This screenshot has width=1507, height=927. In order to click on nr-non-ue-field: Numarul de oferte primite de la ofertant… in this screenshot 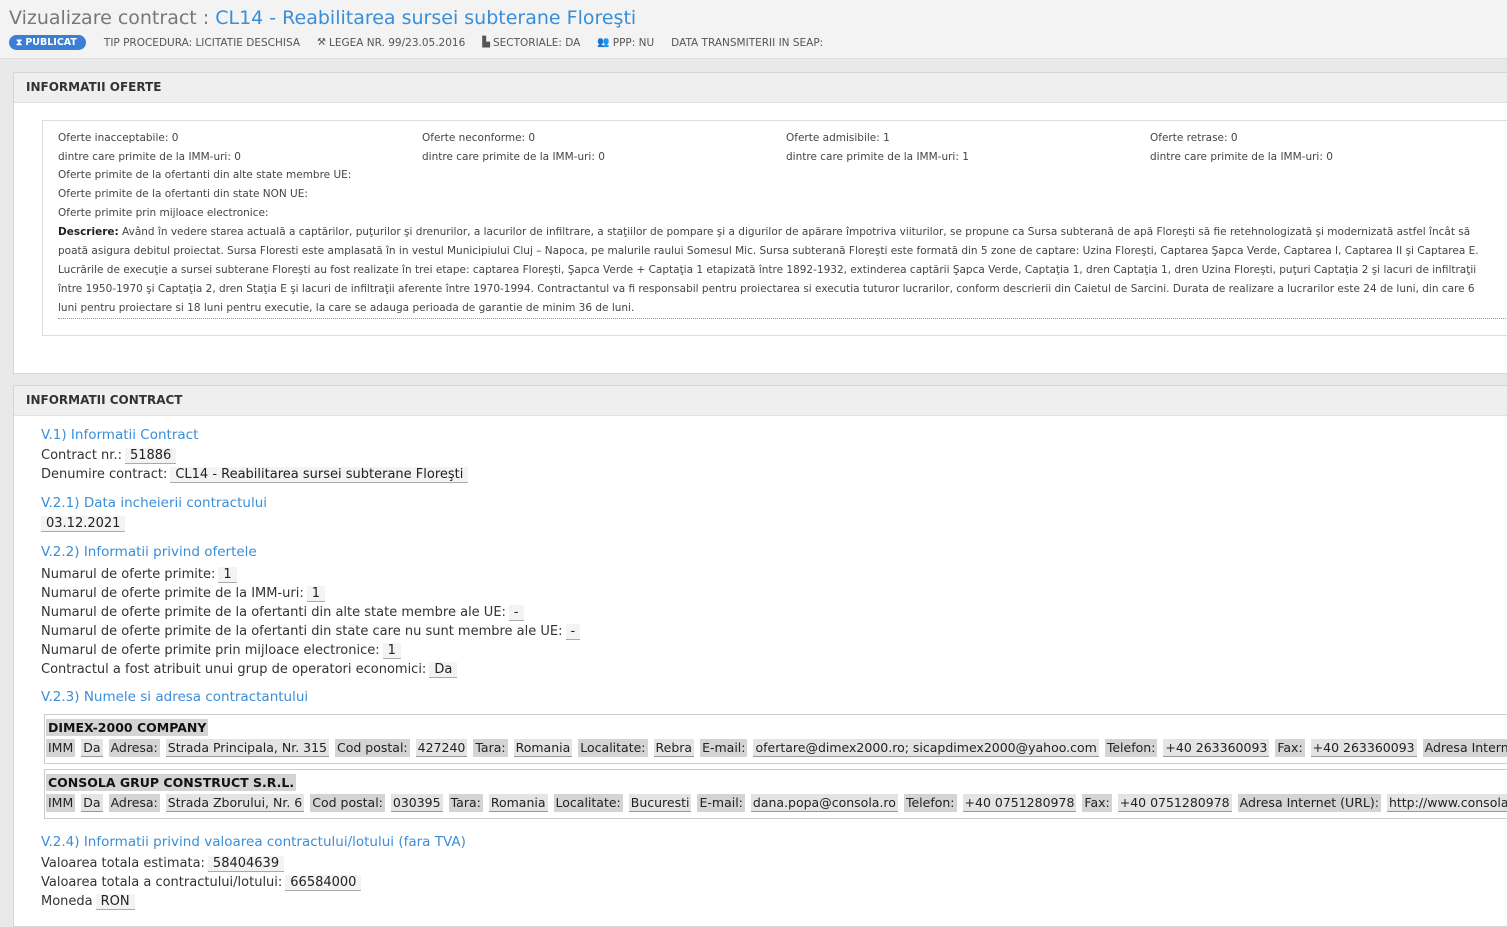, I will do `click(311, 632)`.